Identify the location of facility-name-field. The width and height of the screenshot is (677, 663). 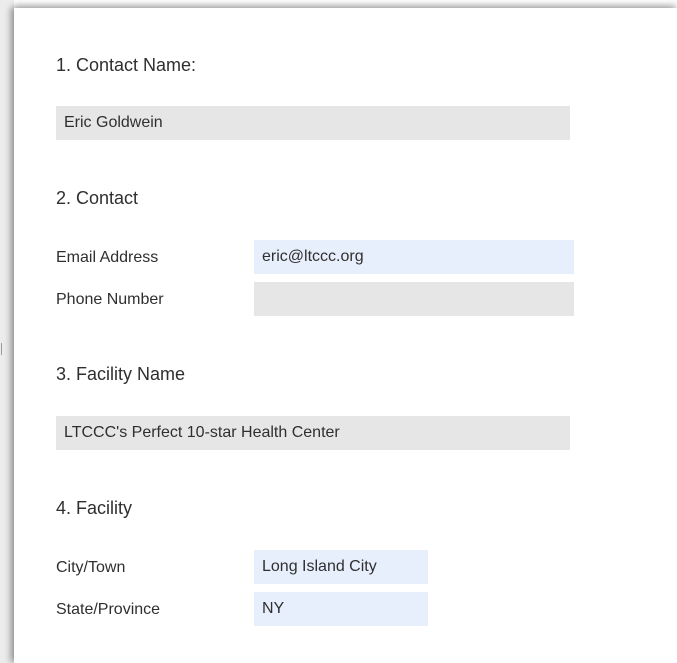
(313, 433).